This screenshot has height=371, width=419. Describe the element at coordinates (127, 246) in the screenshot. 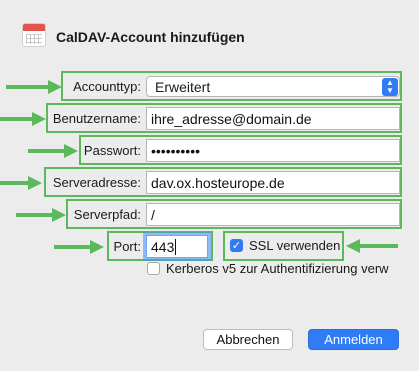

I see `port-label: Port:` at that location.